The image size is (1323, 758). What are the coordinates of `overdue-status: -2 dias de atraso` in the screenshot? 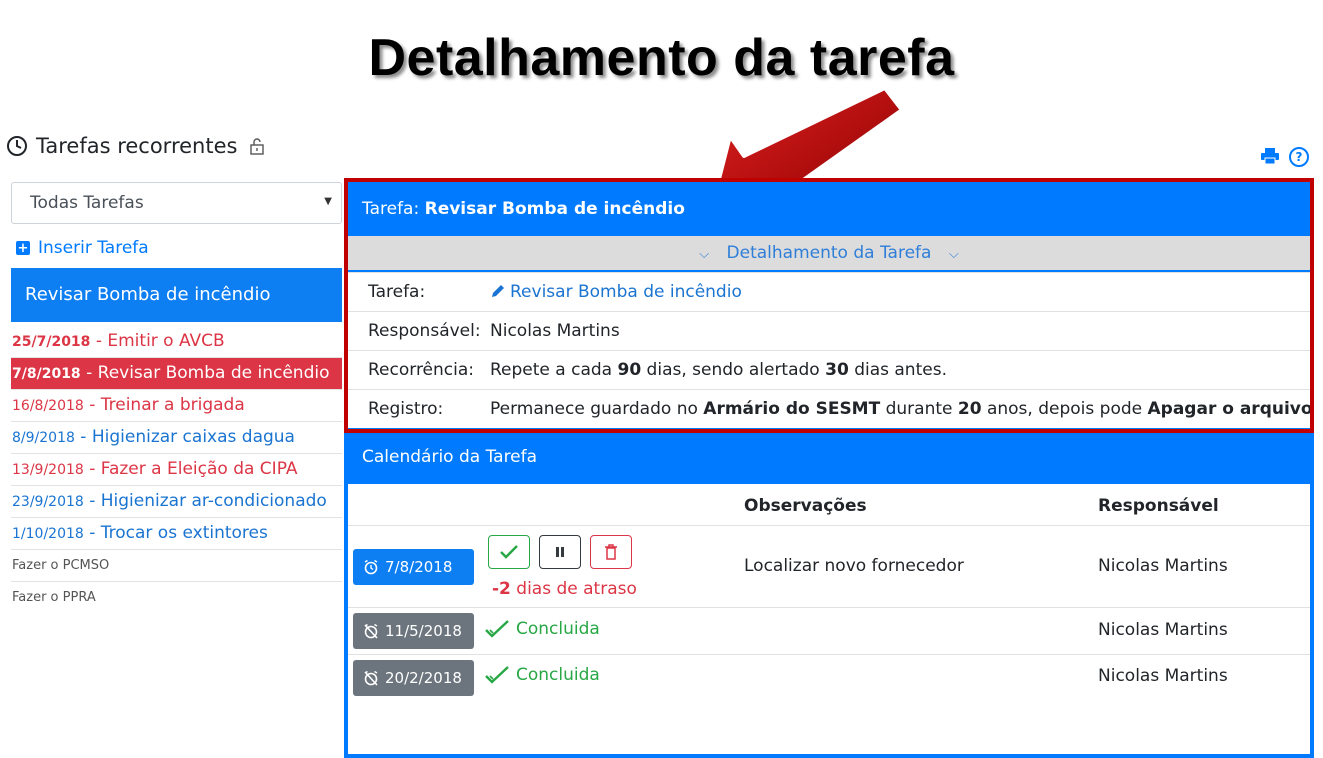 It's located at (564, 589).